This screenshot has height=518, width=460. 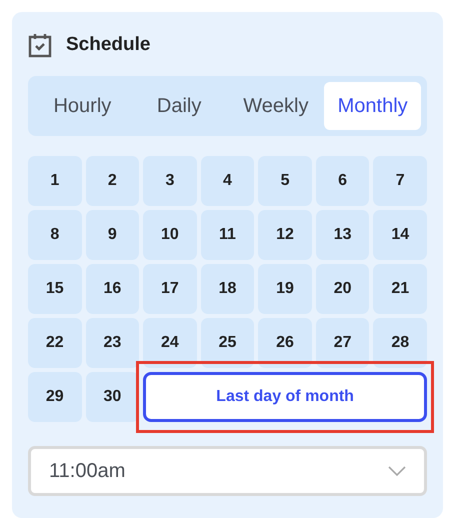 What do you see at coordinates (179, 106) in the screenshot?
I see `frequency-tab: Daily` at bounding box center [179, 106].